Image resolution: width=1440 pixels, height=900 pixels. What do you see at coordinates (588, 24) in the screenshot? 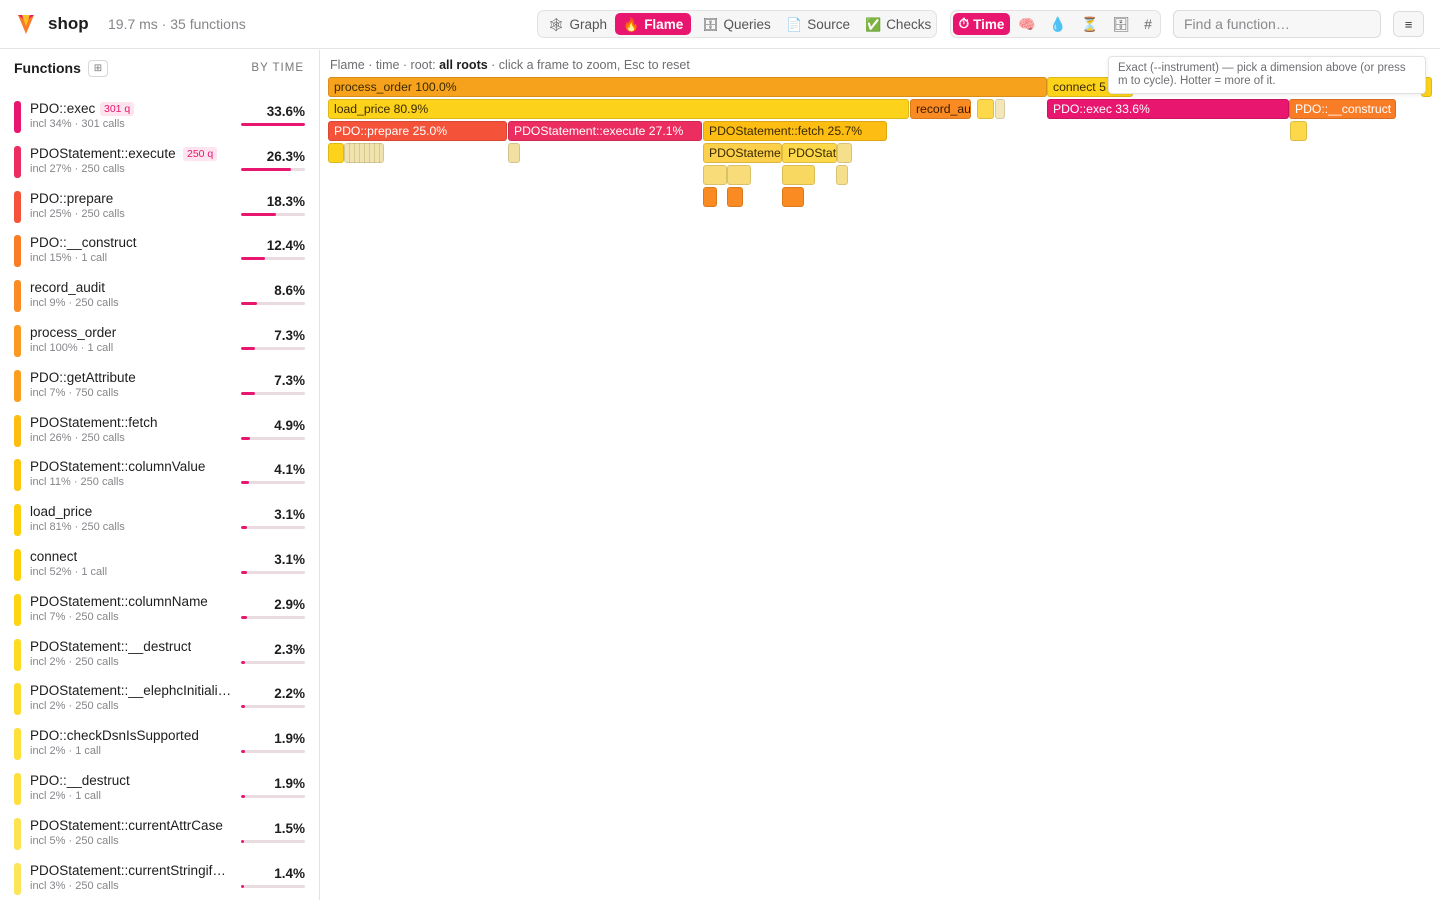
I see `tab-graph-label: Graph` at bounding box center [588, 24].